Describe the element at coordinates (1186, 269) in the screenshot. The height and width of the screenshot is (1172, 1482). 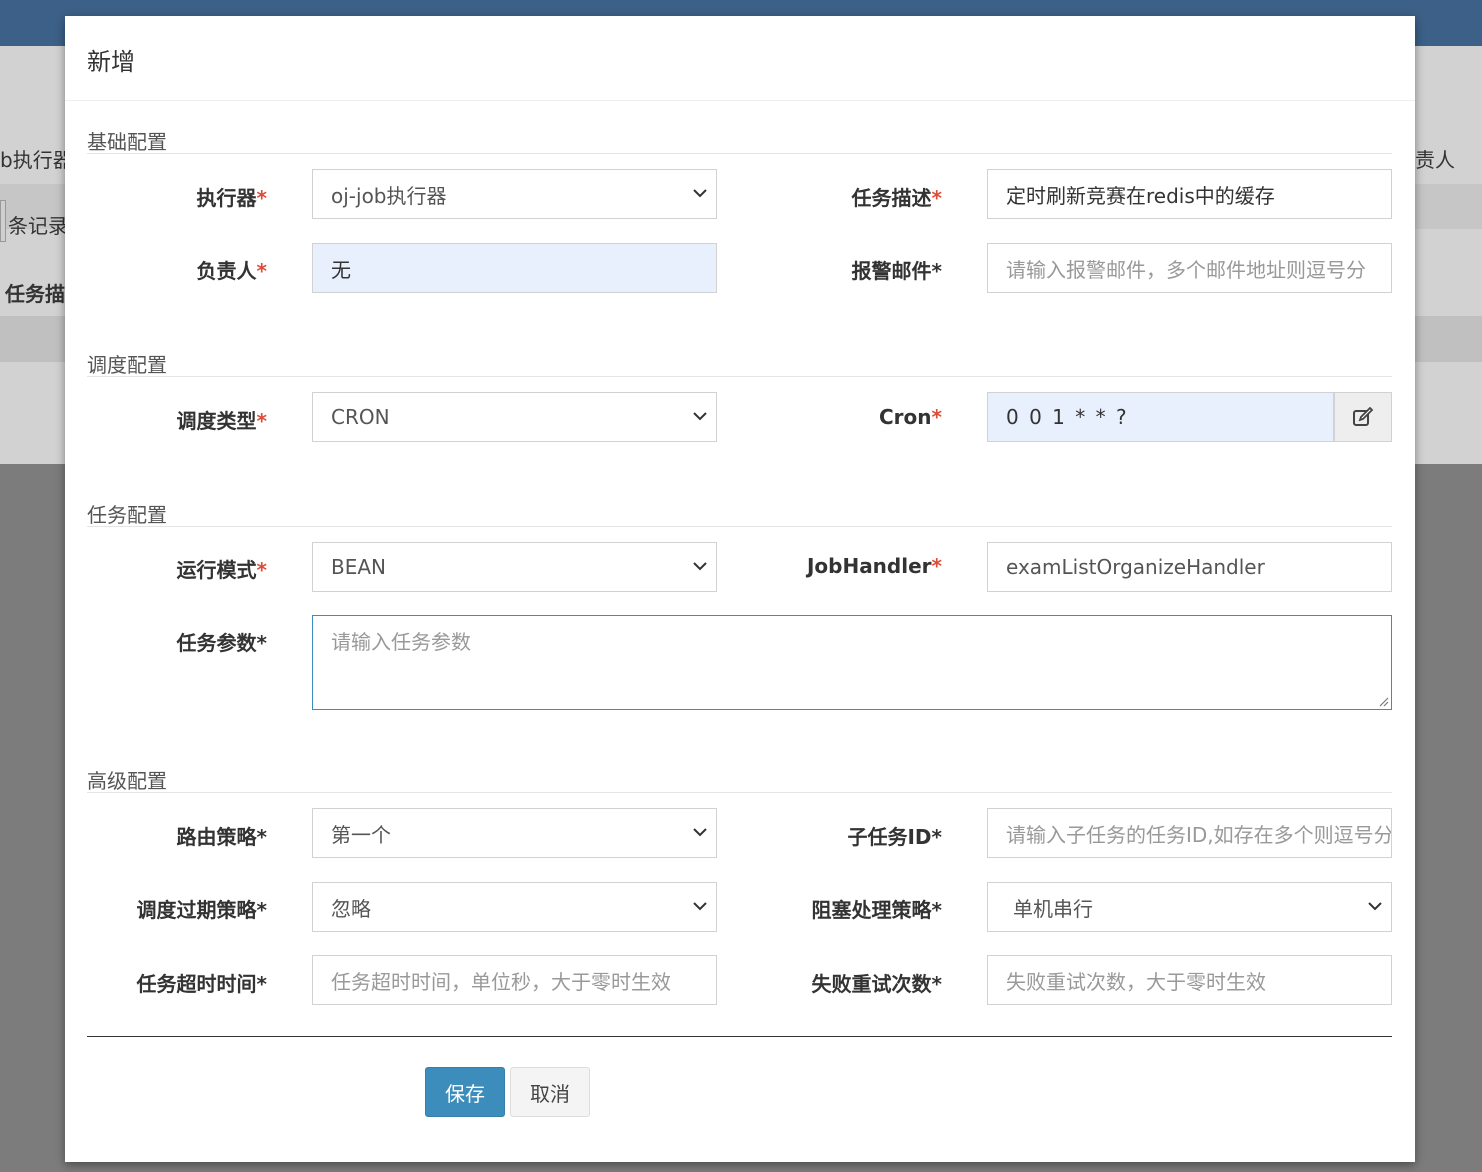
I see `alarm-email-placeholder: 请输入报警邮件，多个邮件地址则逗号分` at that location.